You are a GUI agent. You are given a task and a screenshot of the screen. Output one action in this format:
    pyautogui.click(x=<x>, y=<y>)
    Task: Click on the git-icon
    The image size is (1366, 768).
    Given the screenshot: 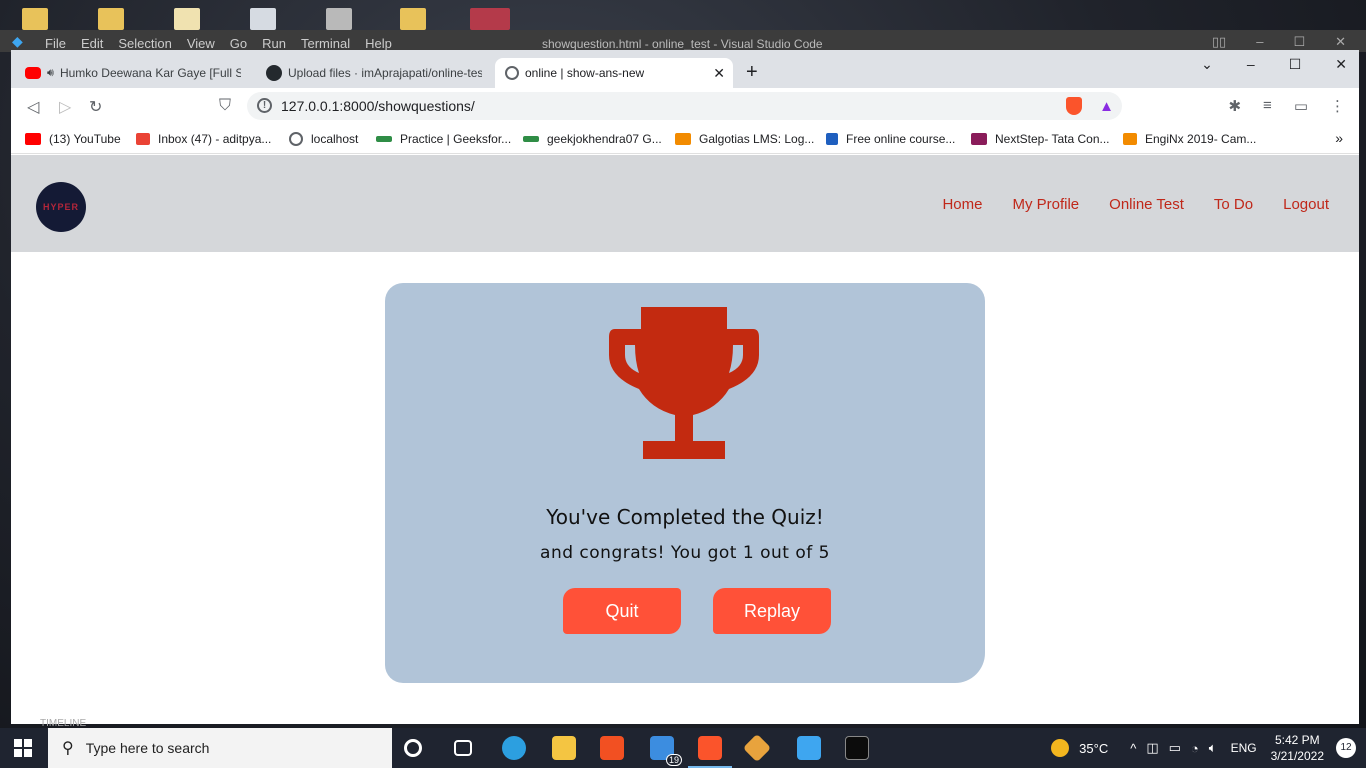 What is the action you would take?
    pyautogui.click(x=757, y=748)
    